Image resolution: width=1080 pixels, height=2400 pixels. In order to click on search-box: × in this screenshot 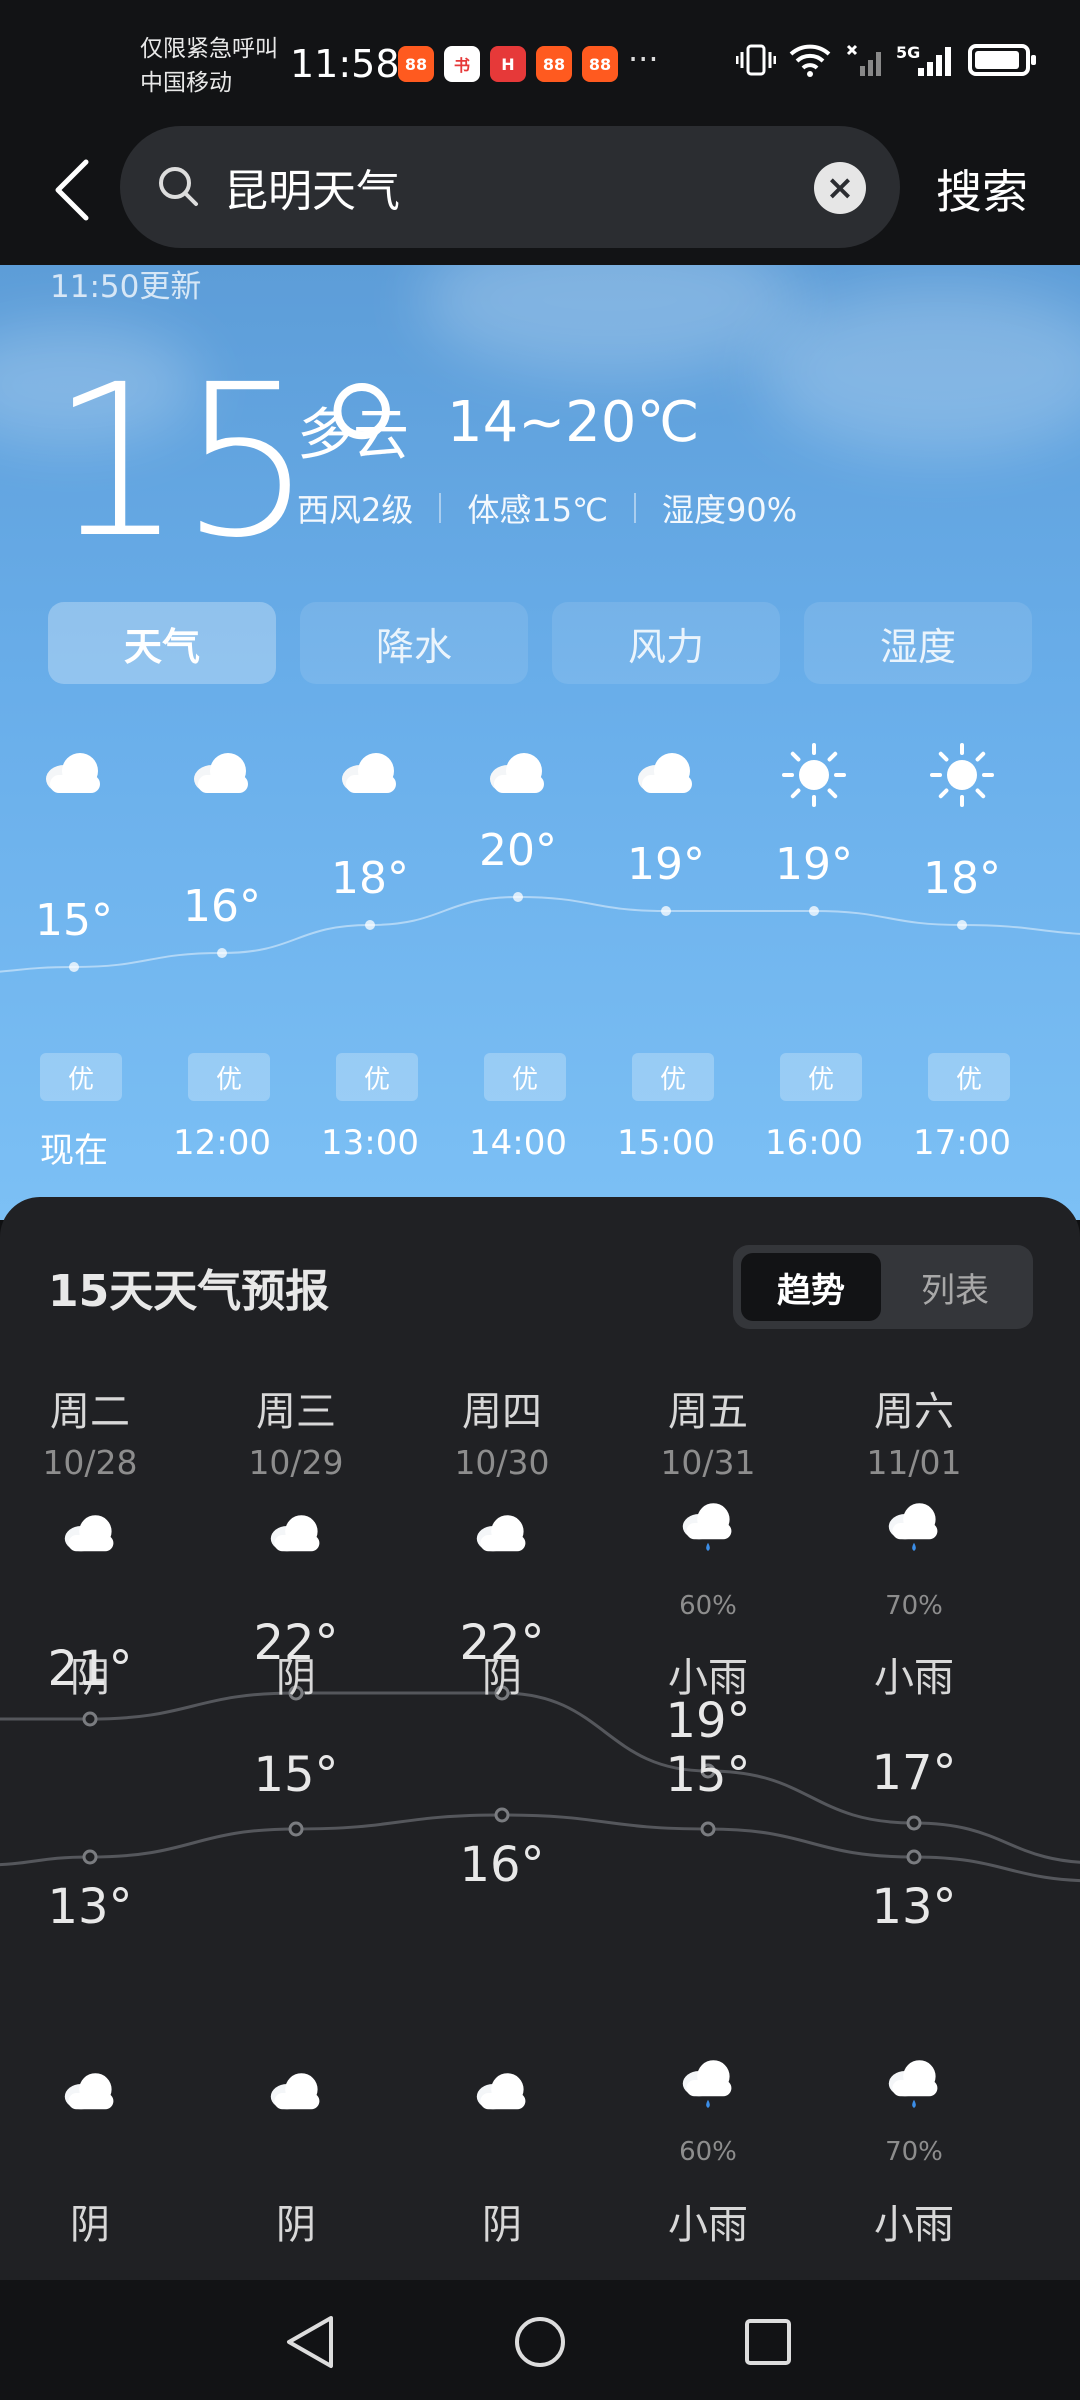, I will do `click(510, 187)`.